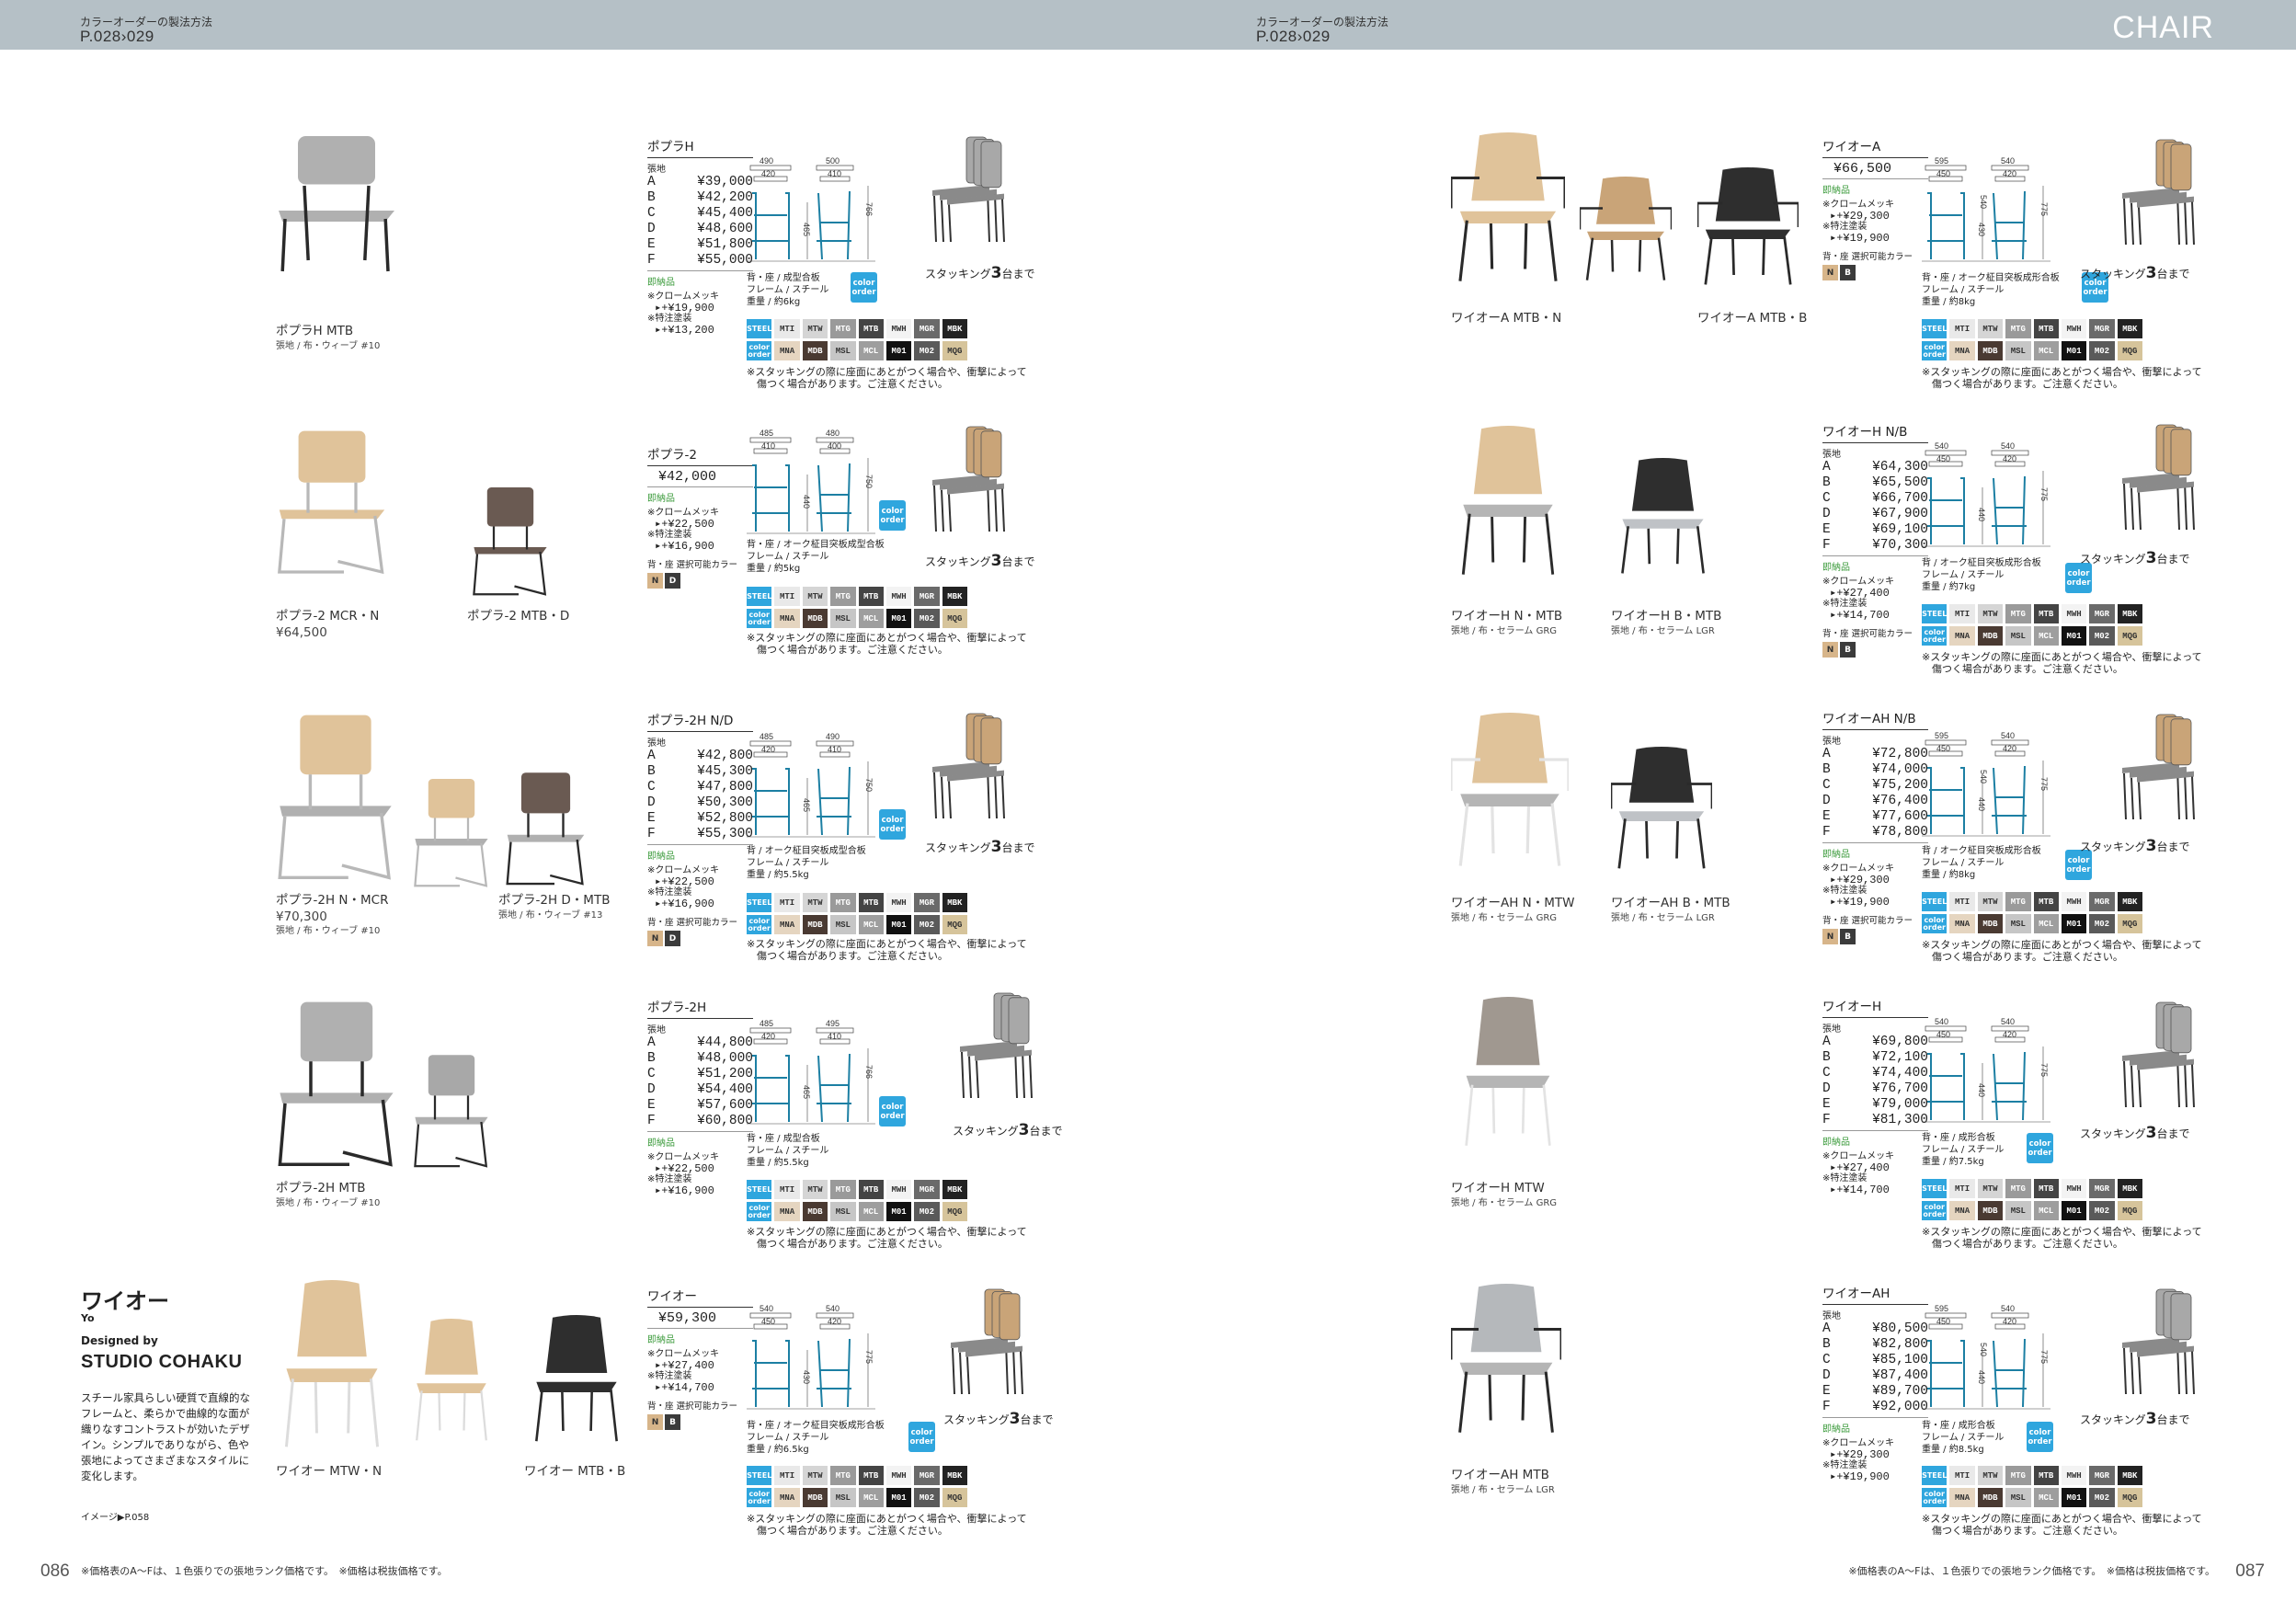  What do you see at coordinates (892, 825) in the screenshot?
I see `color-order-button-2: color order` at bounding box center [892, 825].